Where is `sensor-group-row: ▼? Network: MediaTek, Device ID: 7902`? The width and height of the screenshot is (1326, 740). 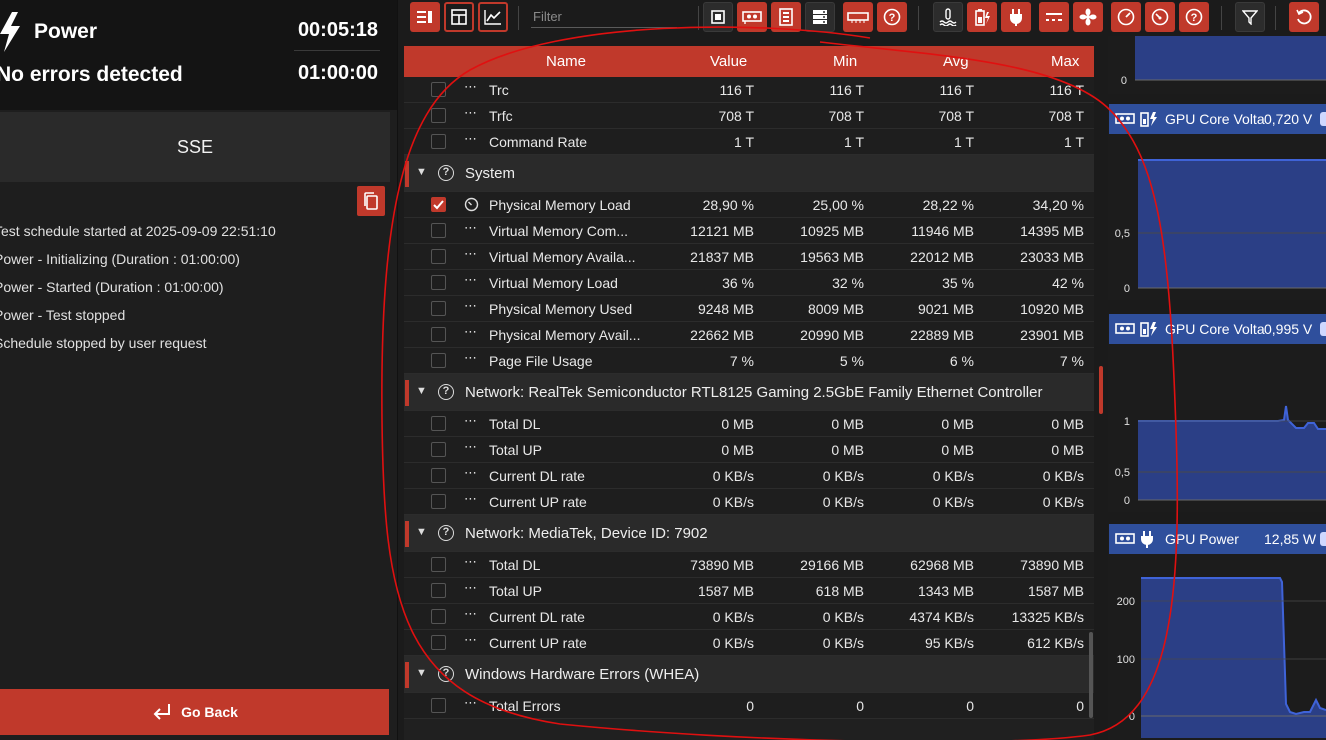 sensor-group-row: ▼? Network: MediaTek, Device ID: 7902 is located at coordinates (749, 533).